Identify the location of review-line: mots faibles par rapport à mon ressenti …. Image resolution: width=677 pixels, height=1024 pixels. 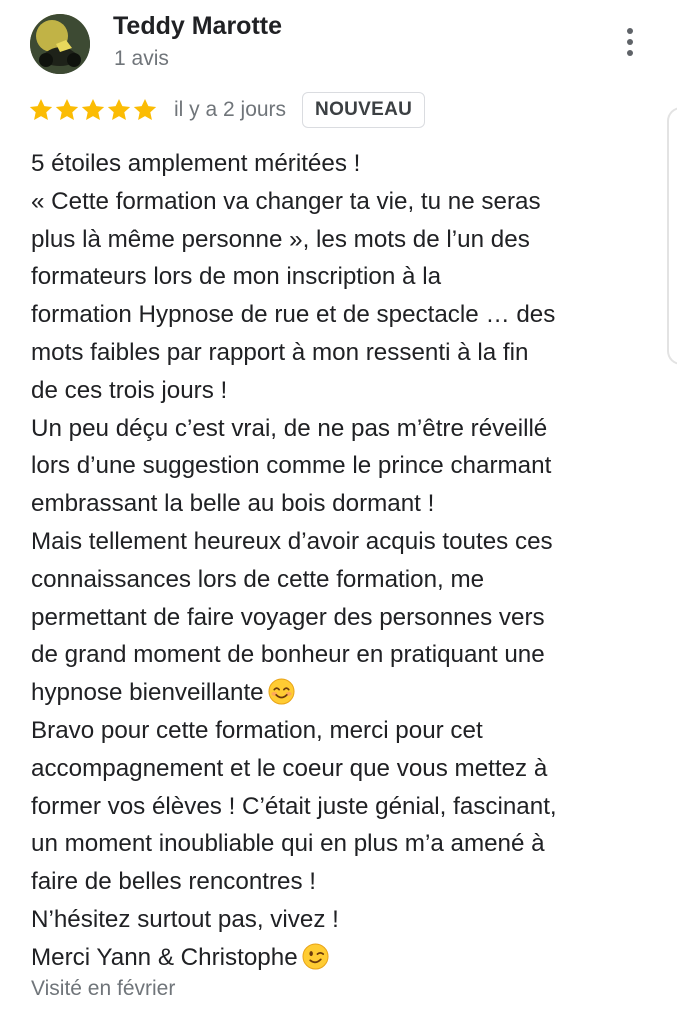
(280, 352).